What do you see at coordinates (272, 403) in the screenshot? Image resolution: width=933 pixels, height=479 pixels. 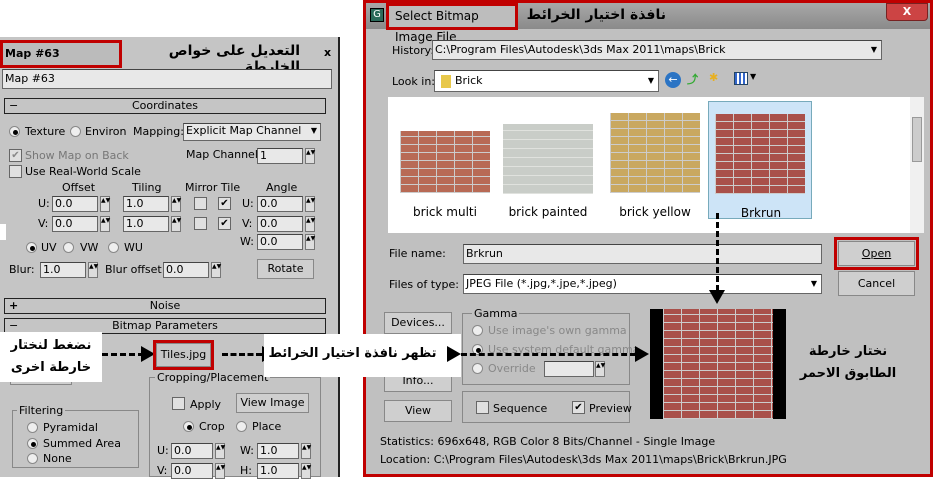 I see `view-image-button: View Image` at bounding box center [272, 403].